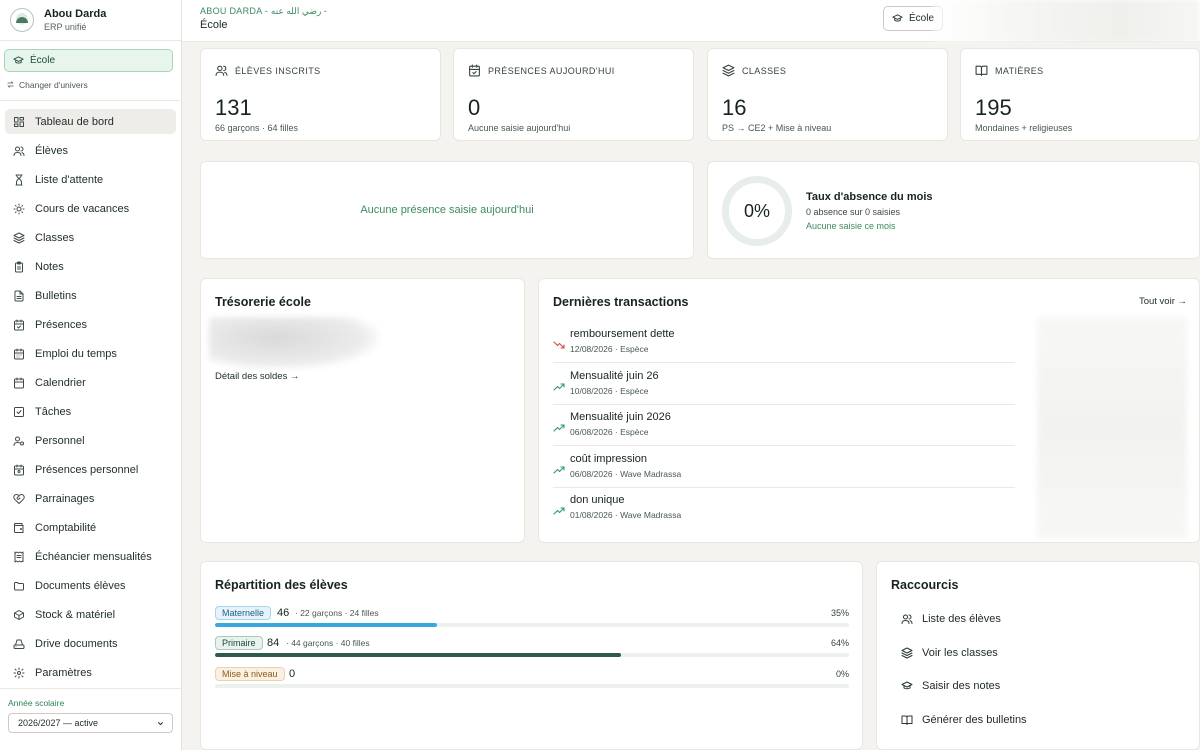 The height and width of the screenshot is (750, 1200). I want to click on transaction-row: remboursement dette 12/08/2026 · Espèce, so click(784, 344).